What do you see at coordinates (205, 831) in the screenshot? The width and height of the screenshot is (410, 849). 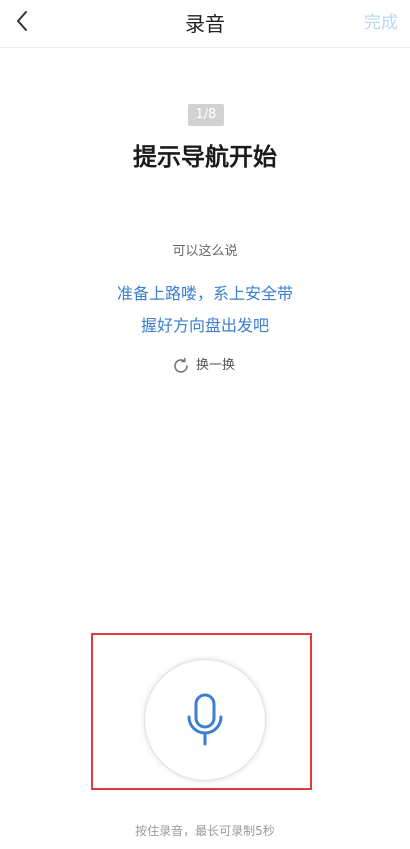 I see `record-tip: 按住录音，最长可录制5秒` at bounding box center [205, 831].